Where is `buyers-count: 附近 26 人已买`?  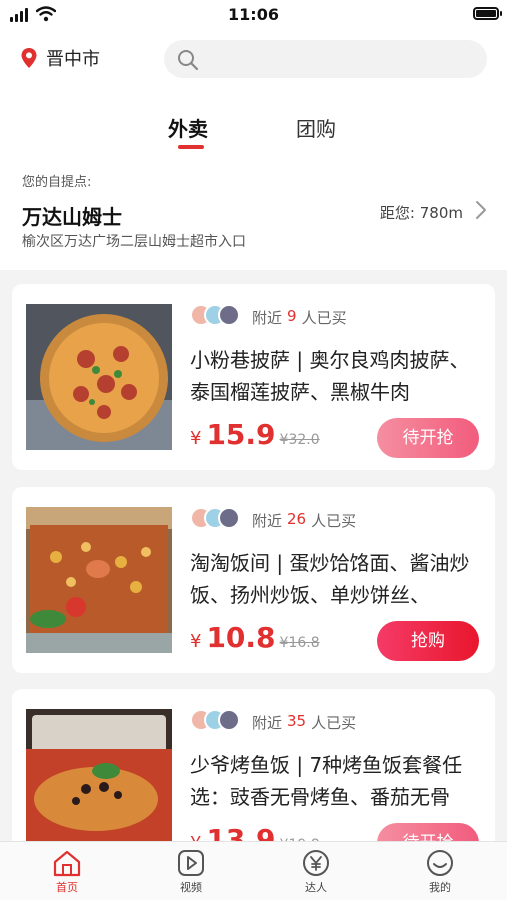
buyers-count: 附近 26 人已买 is located at coordinates (304, 520).